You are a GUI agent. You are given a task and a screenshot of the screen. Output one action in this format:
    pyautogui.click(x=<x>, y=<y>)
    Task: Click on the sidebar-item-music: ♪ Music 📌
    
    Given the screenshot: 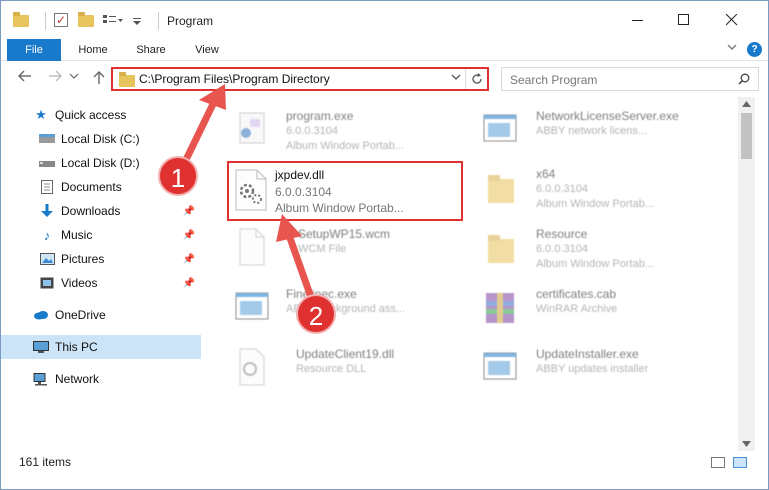 What is the action you would take?
    pyautogui.click(x=101, y=235)
    